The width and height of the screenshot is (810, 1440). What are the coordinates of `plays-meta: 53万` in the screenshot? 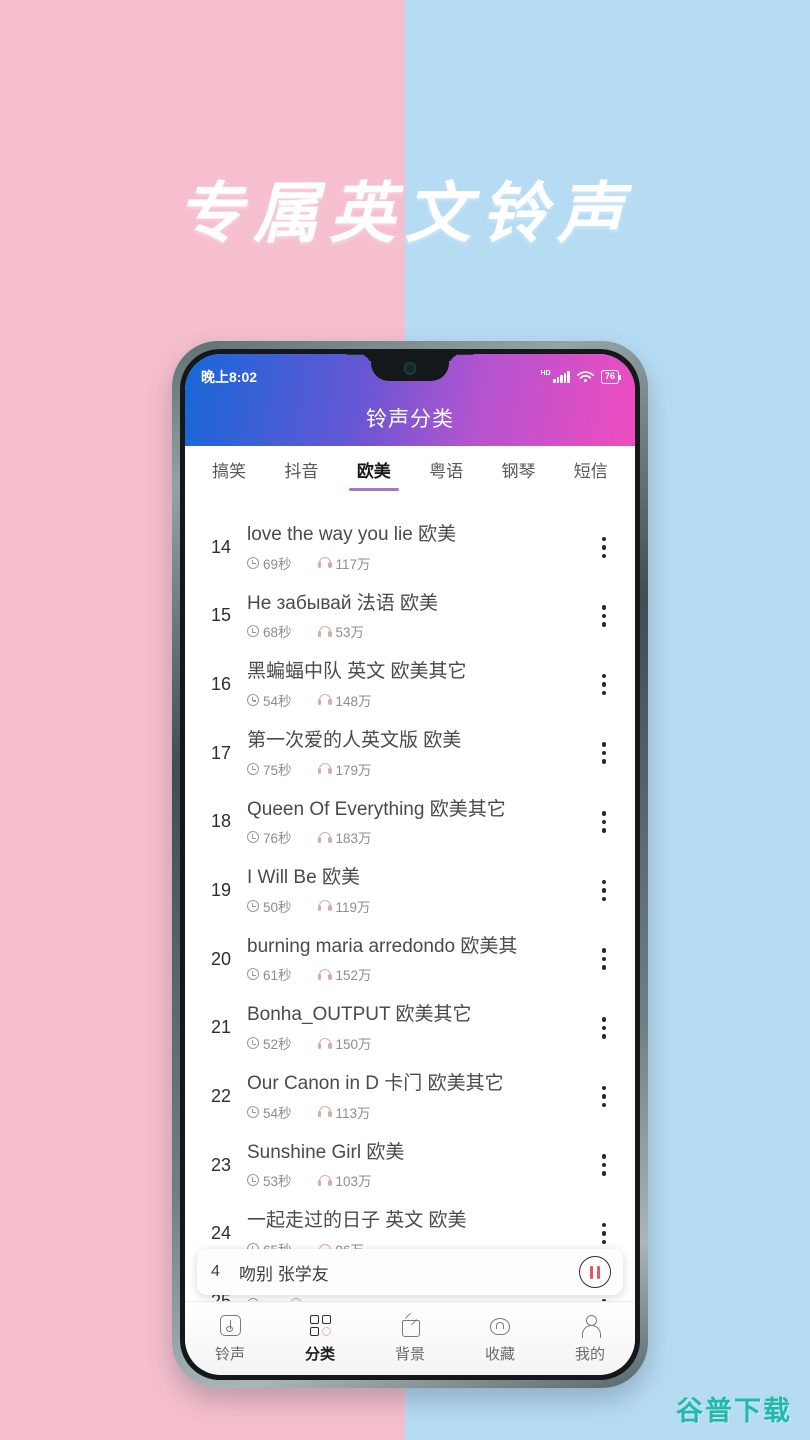 It's located at (340, 631).